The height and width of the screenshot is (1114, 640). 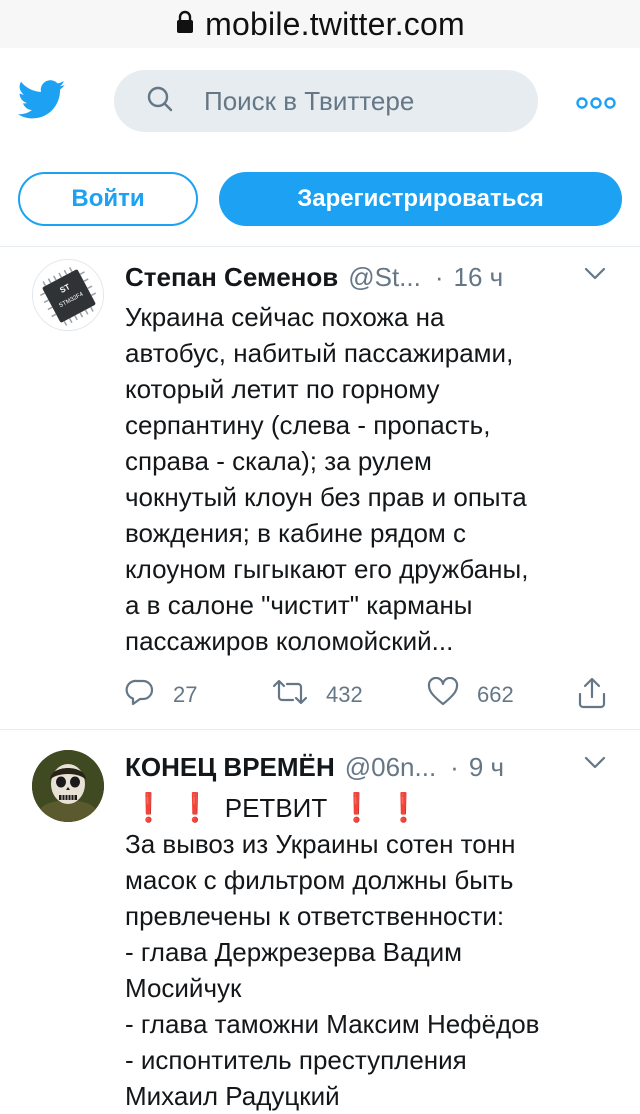 I want to click on lock-icon, so click(x=185, y=24).